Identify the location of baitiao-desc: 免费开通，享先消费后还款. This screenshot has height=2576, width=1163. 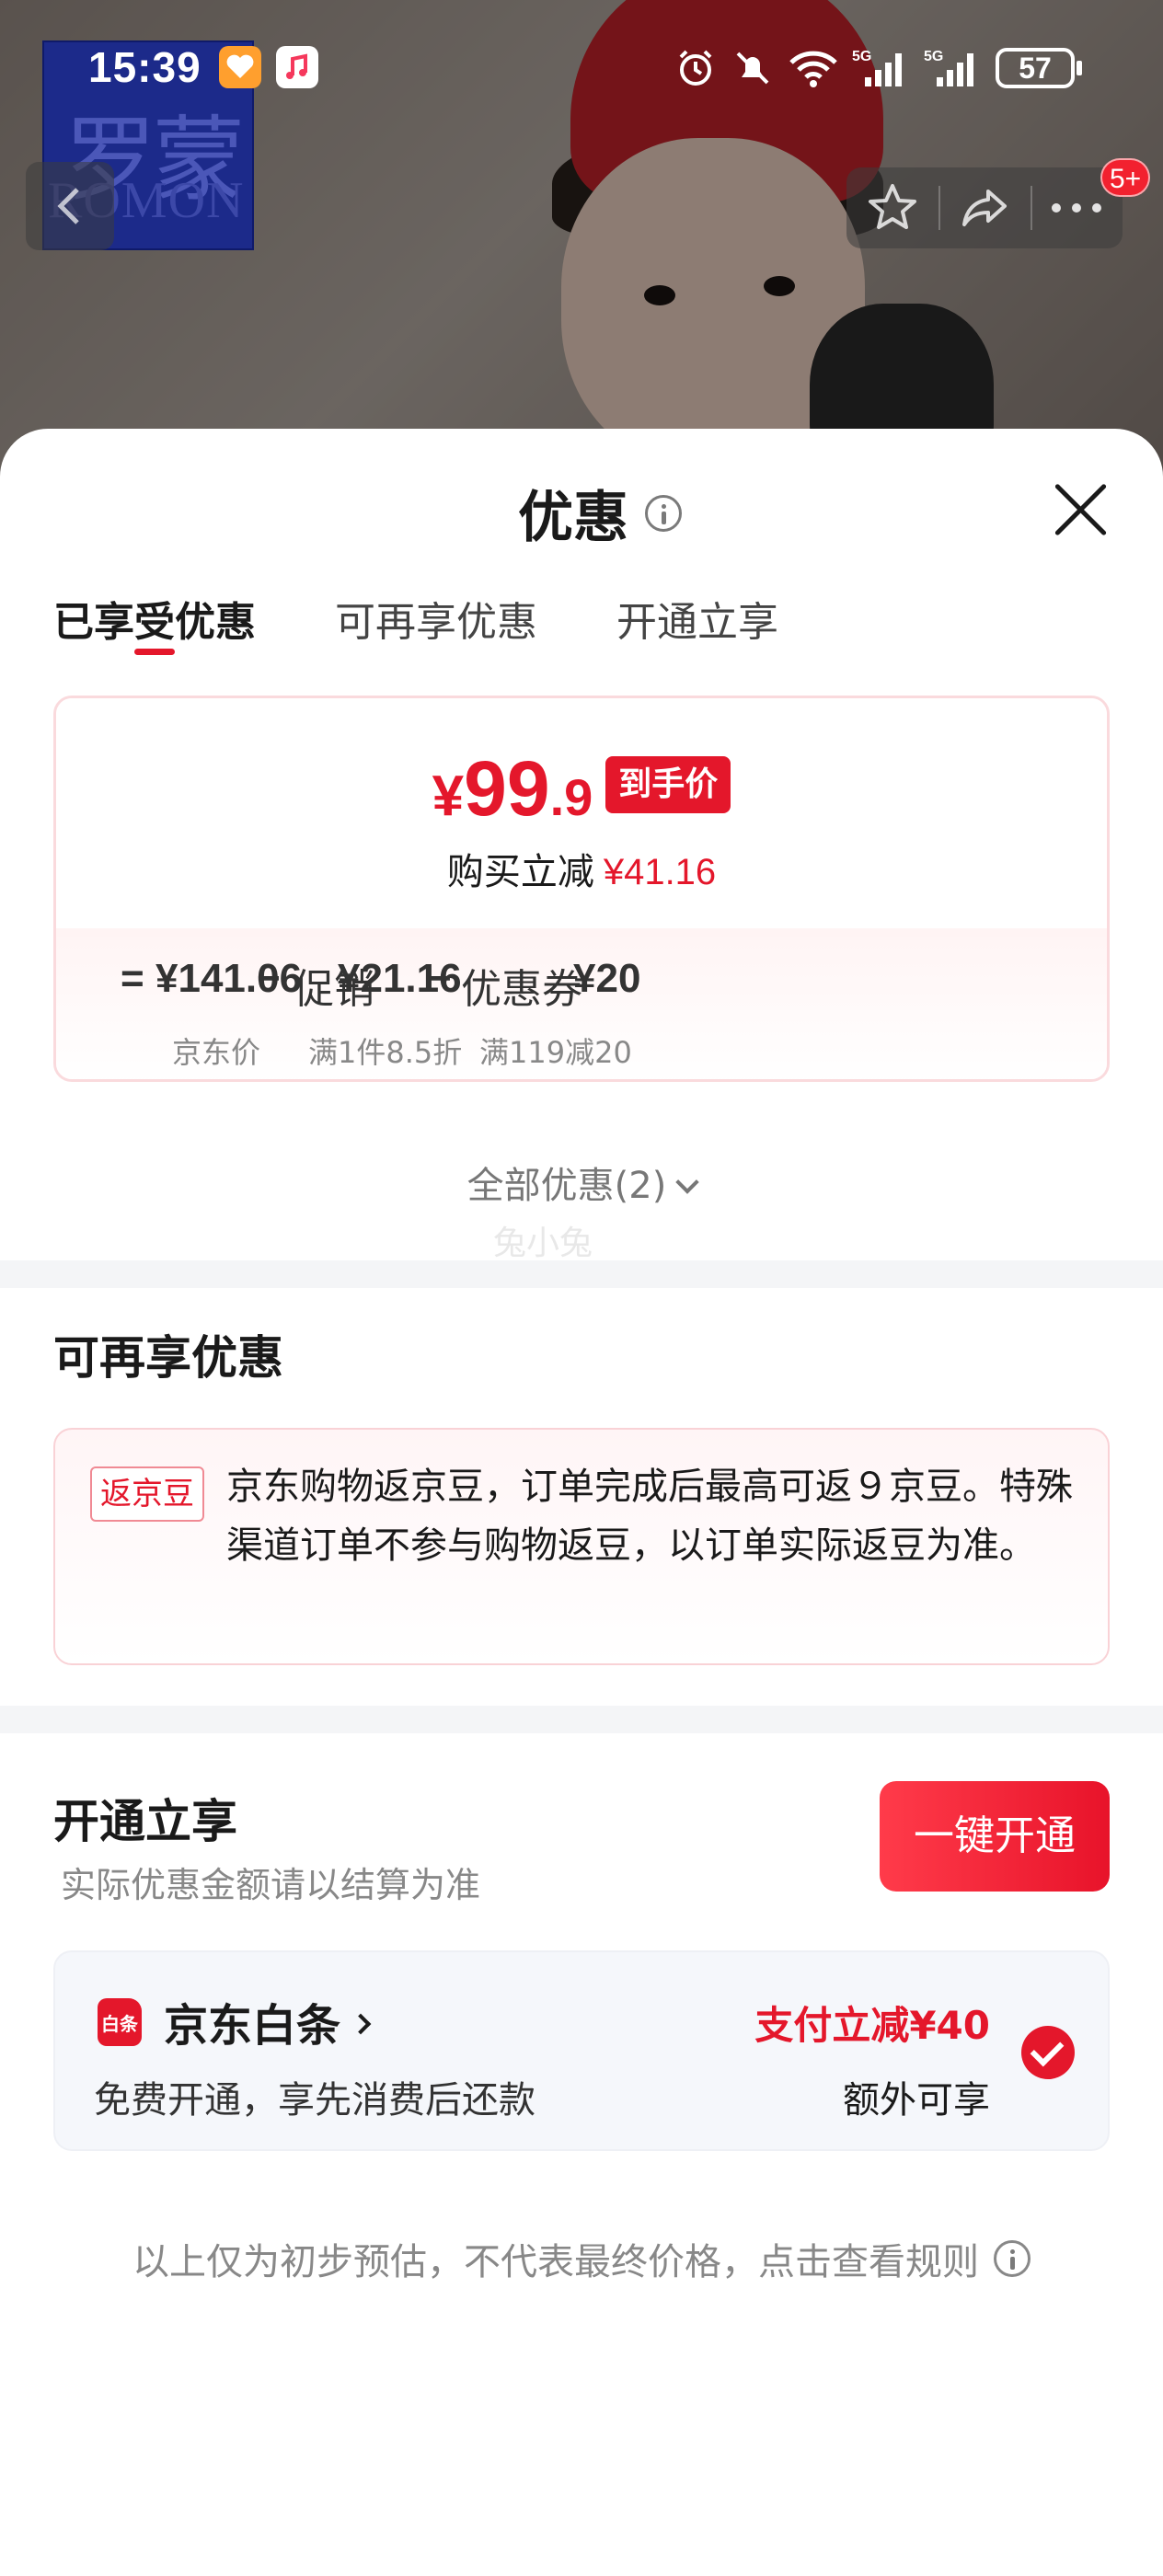
(315, 2100).